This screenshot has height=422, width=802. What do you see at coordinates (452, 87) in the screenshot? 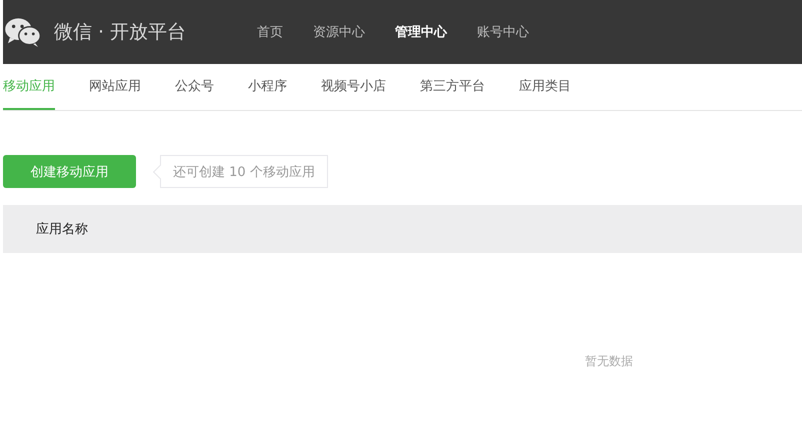
I see `tab: 第三方平台` at bounding box center [452, 87].